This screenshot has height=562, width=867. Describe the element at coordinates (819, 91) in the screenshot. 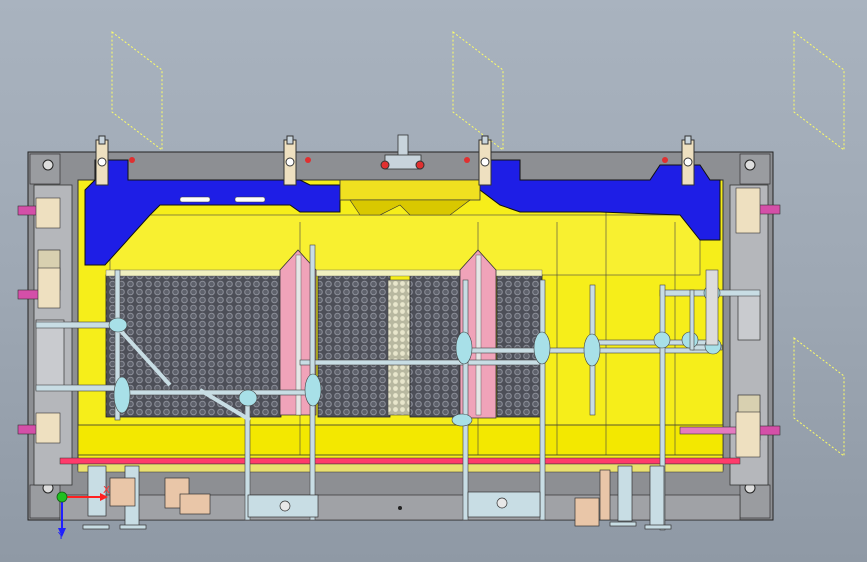

I see `reference-plane-right` at that location.